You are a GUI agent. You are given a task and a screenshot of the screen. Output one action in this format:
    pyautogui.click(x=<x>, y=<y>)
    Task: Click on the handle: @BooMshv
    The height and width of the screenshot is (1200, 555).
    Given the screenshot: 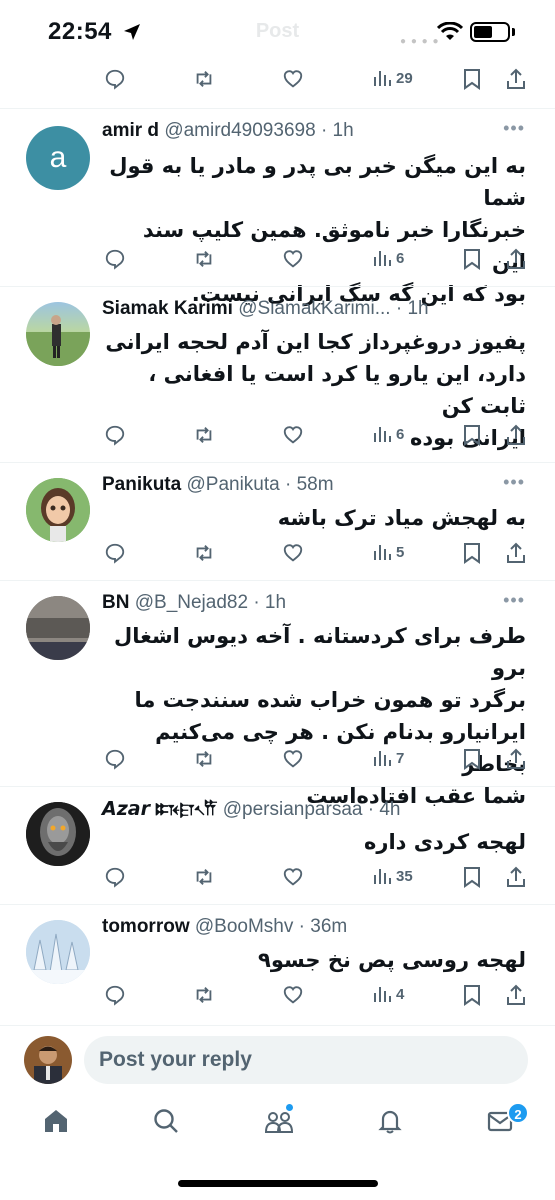 What is the action you would take?
    pyautogui.click(x=244, y=926)
    